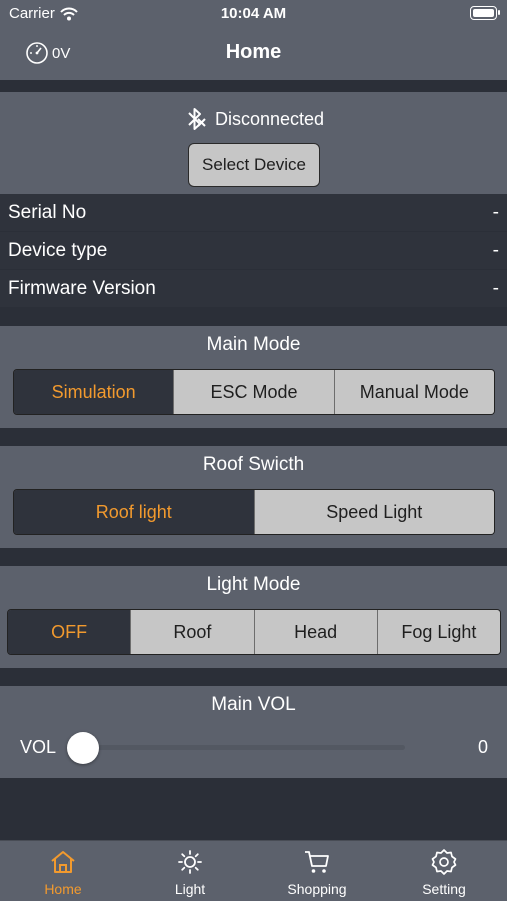 The image size is (507, 901). I want to click on tab-home: Home, so click(63, 871).